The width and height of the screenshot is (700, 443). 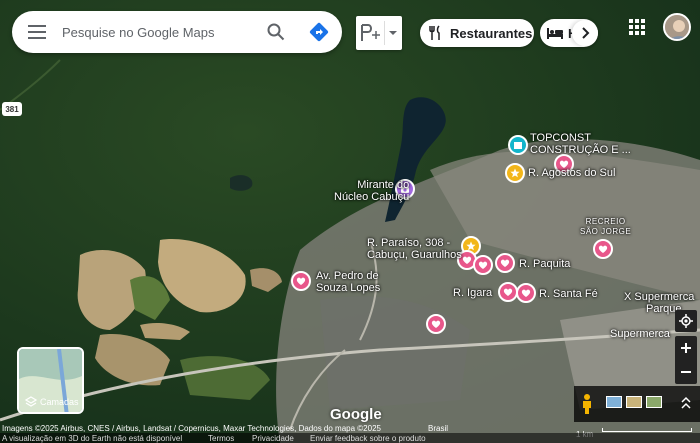 What do you see at coordinates (438, 428) in the screenshot?
I see `country-label: Brasil` at bounding box center [438, 428].